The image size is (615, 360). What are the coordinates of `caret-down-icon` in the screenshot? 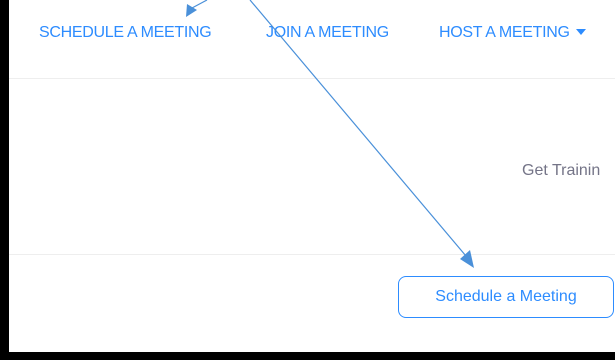 It's located at (580, 31).